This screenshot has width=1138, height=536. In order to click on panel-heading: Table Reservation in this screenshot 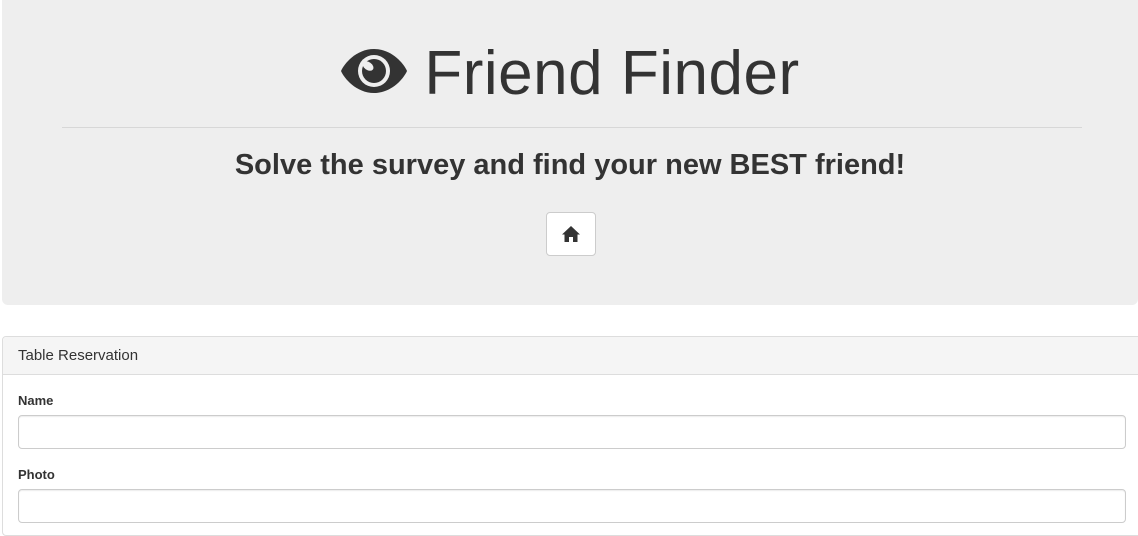, I will do `click(570, 356)`.